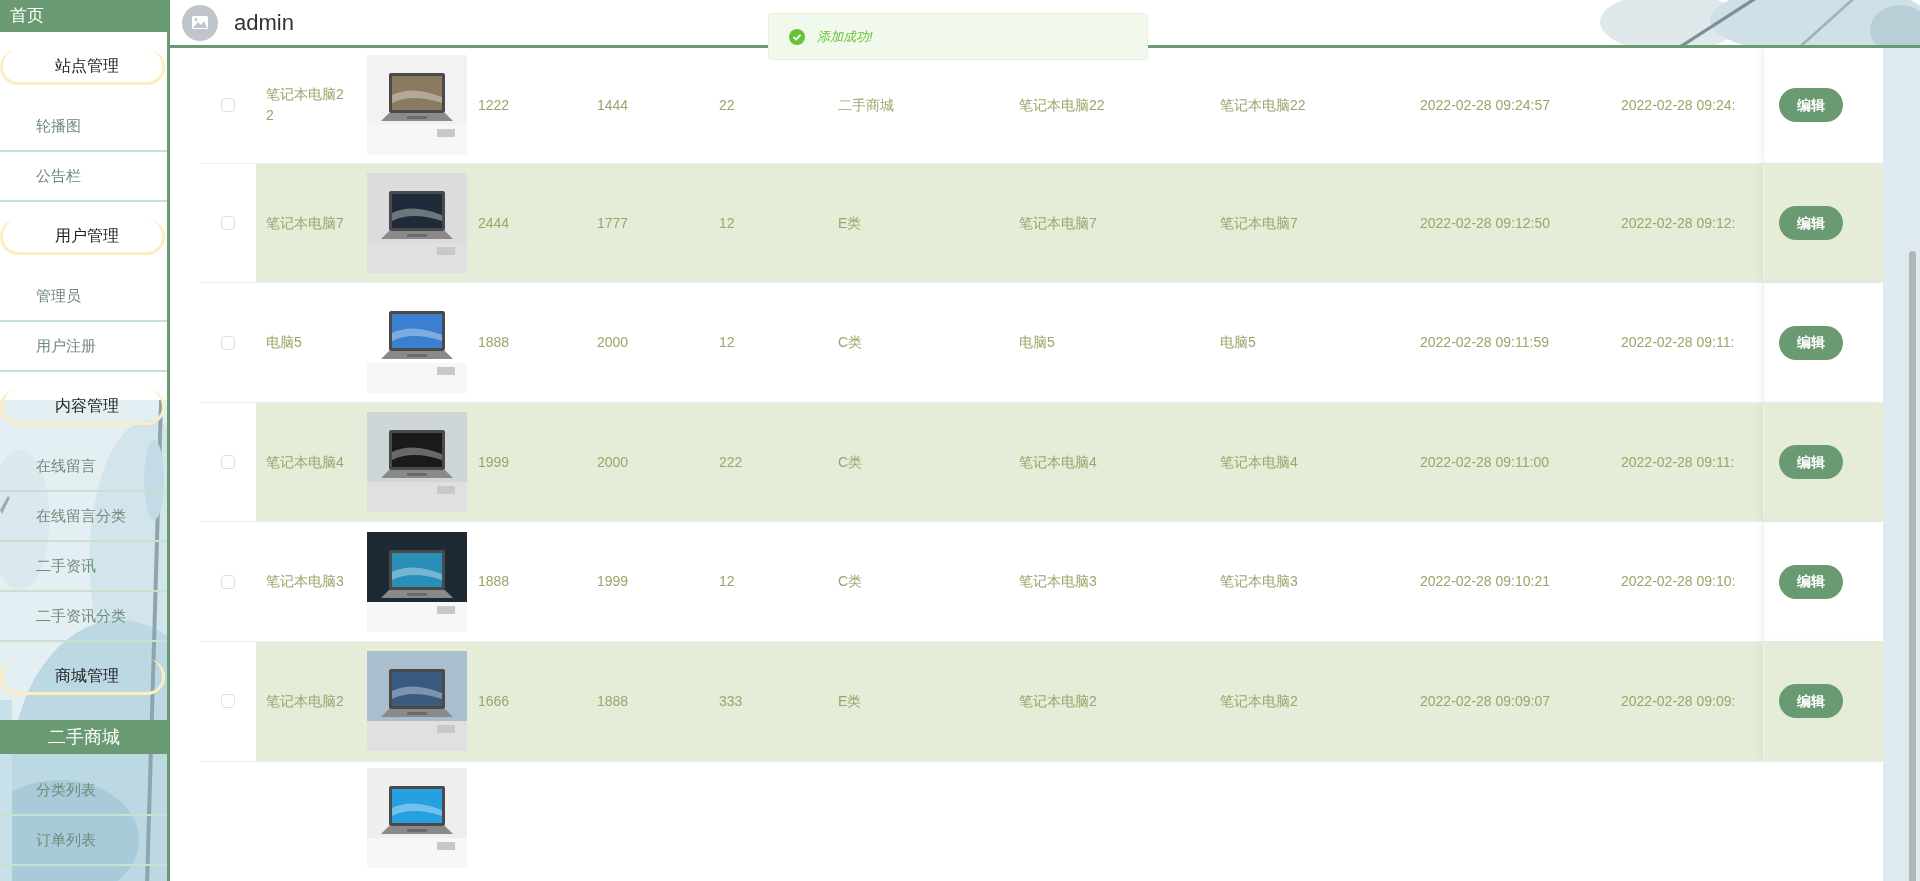 Image resolution: width=1920 pixels, height=881 pixels. What do you see at coordinates (1485, 701) in the screenshot?
I see `table-cell-text: 2022-02-28 09:09:07` at bounding box center [1485, 701].